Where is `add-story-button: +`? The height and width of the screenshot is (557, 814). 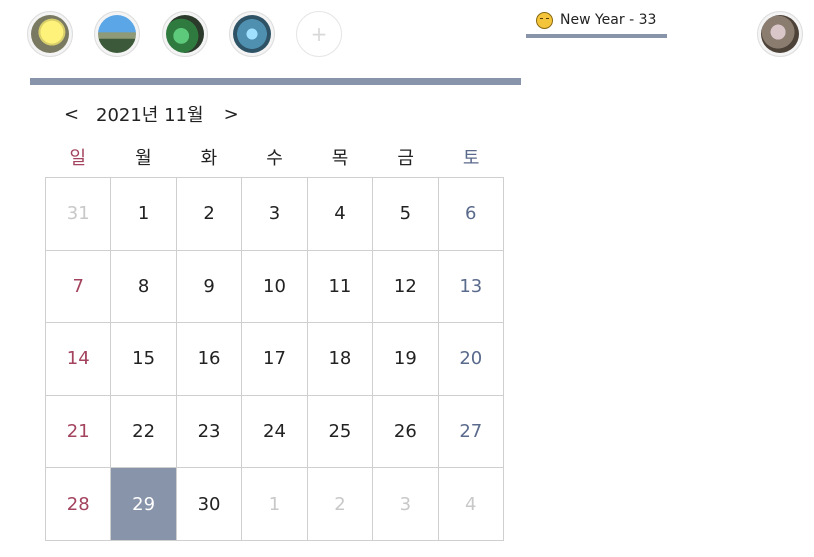
add-story-button: + is located at coordinates (319, 34).